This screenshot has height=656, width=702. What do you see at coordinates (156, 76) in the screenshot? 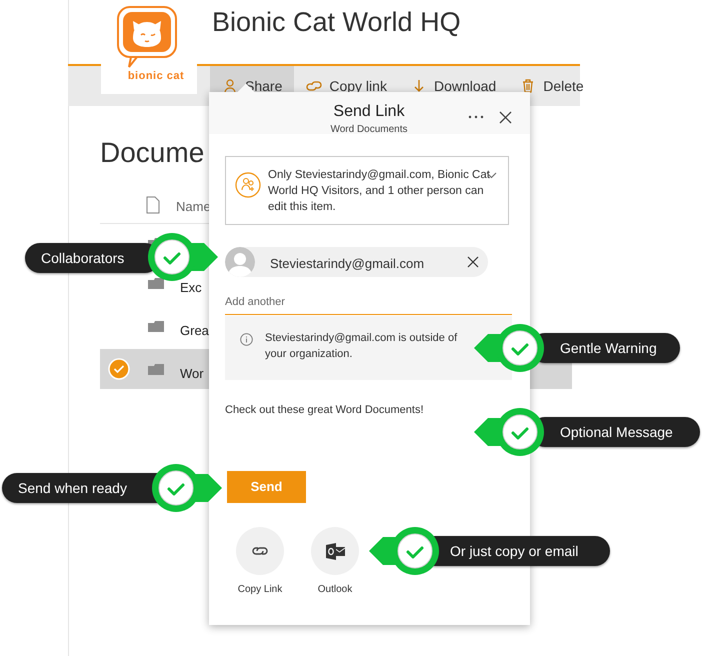
I see `logo-text: bionic cat` at bounding box center [156, 76].